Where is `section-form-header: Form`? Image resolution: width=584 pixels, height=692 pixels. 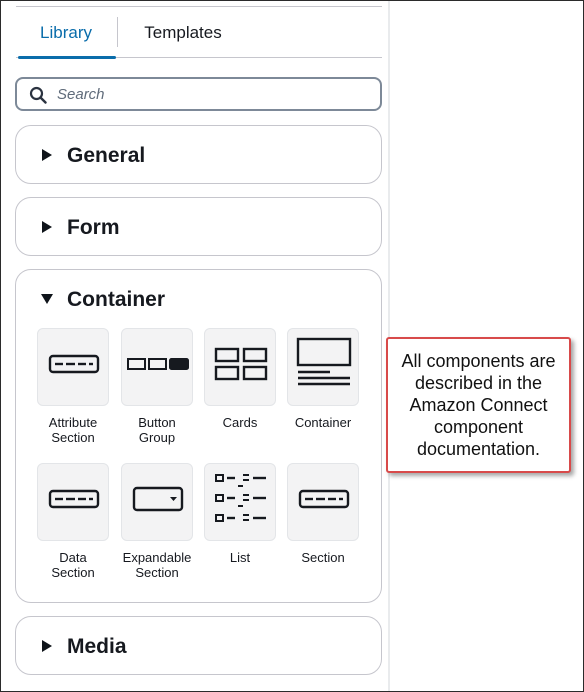
section-form-header: Form is located at coordinates (198, 227).